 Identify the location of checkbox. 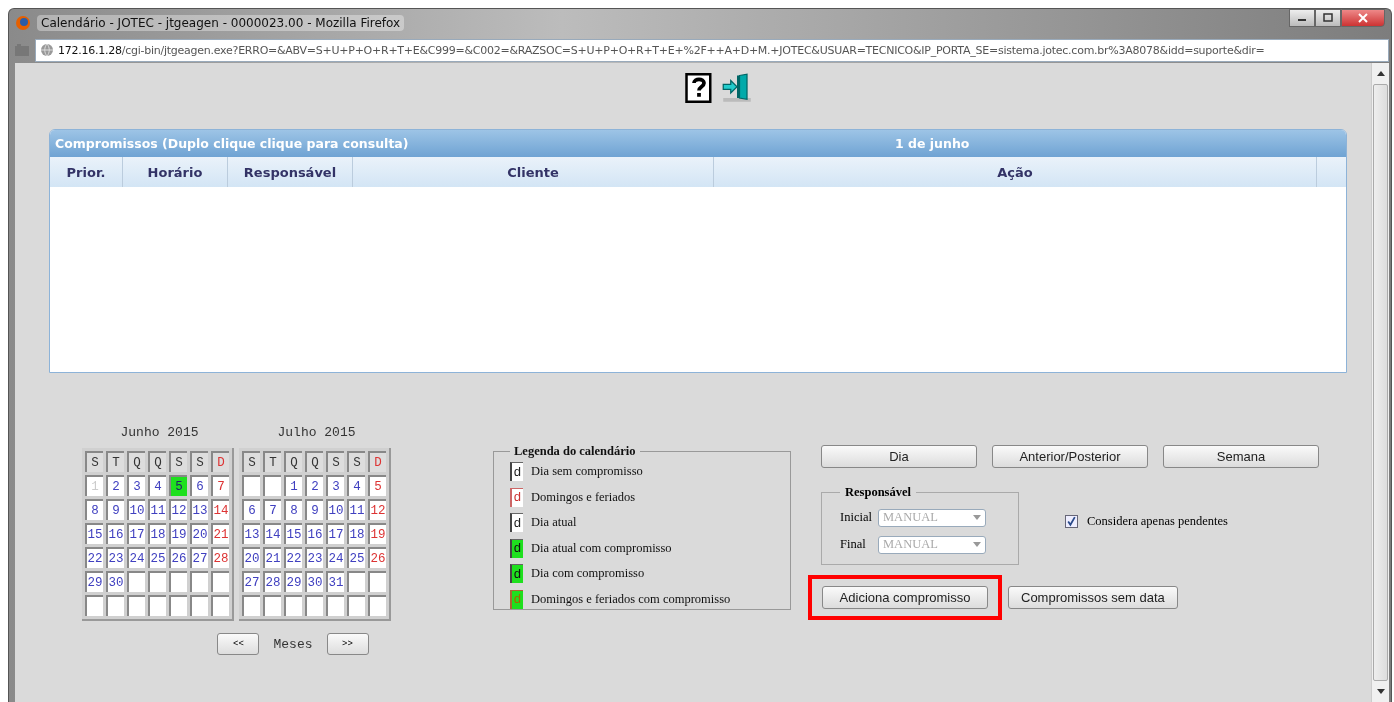
(1071, 521).